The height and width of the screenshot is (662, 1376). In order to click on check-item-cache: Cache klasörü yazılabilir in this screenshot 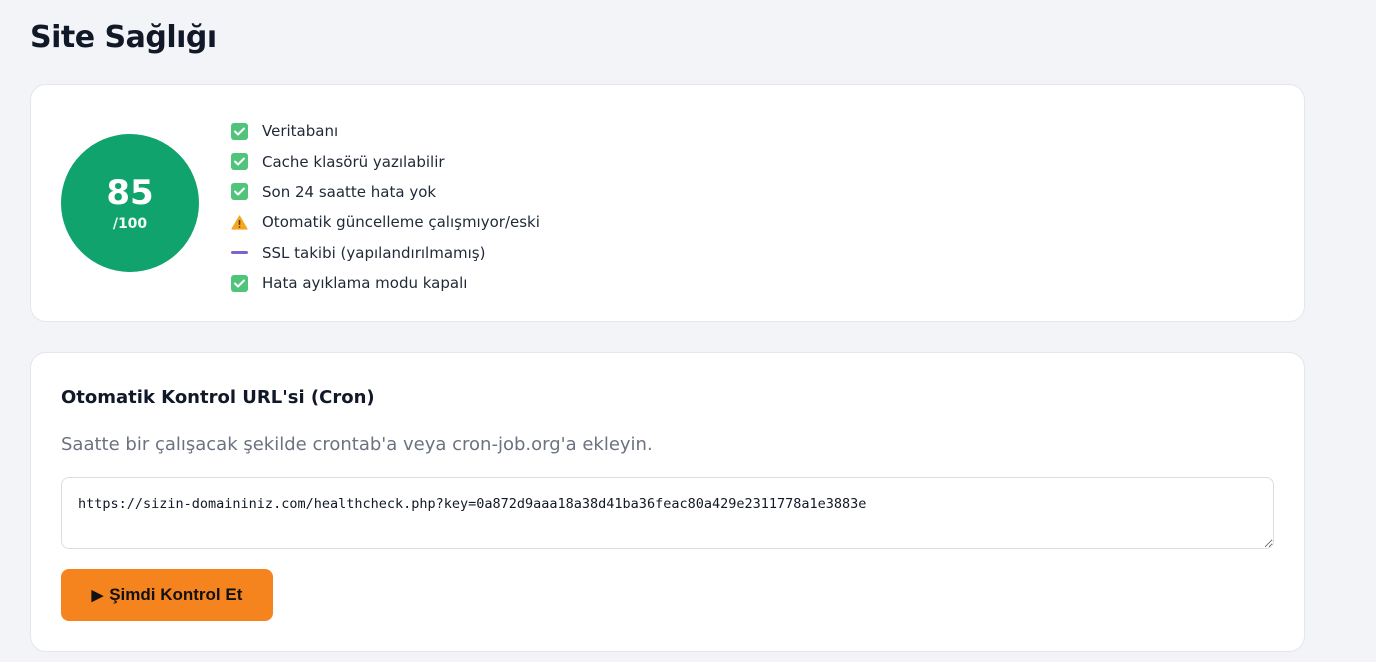, I will do `click(385, 161)`.